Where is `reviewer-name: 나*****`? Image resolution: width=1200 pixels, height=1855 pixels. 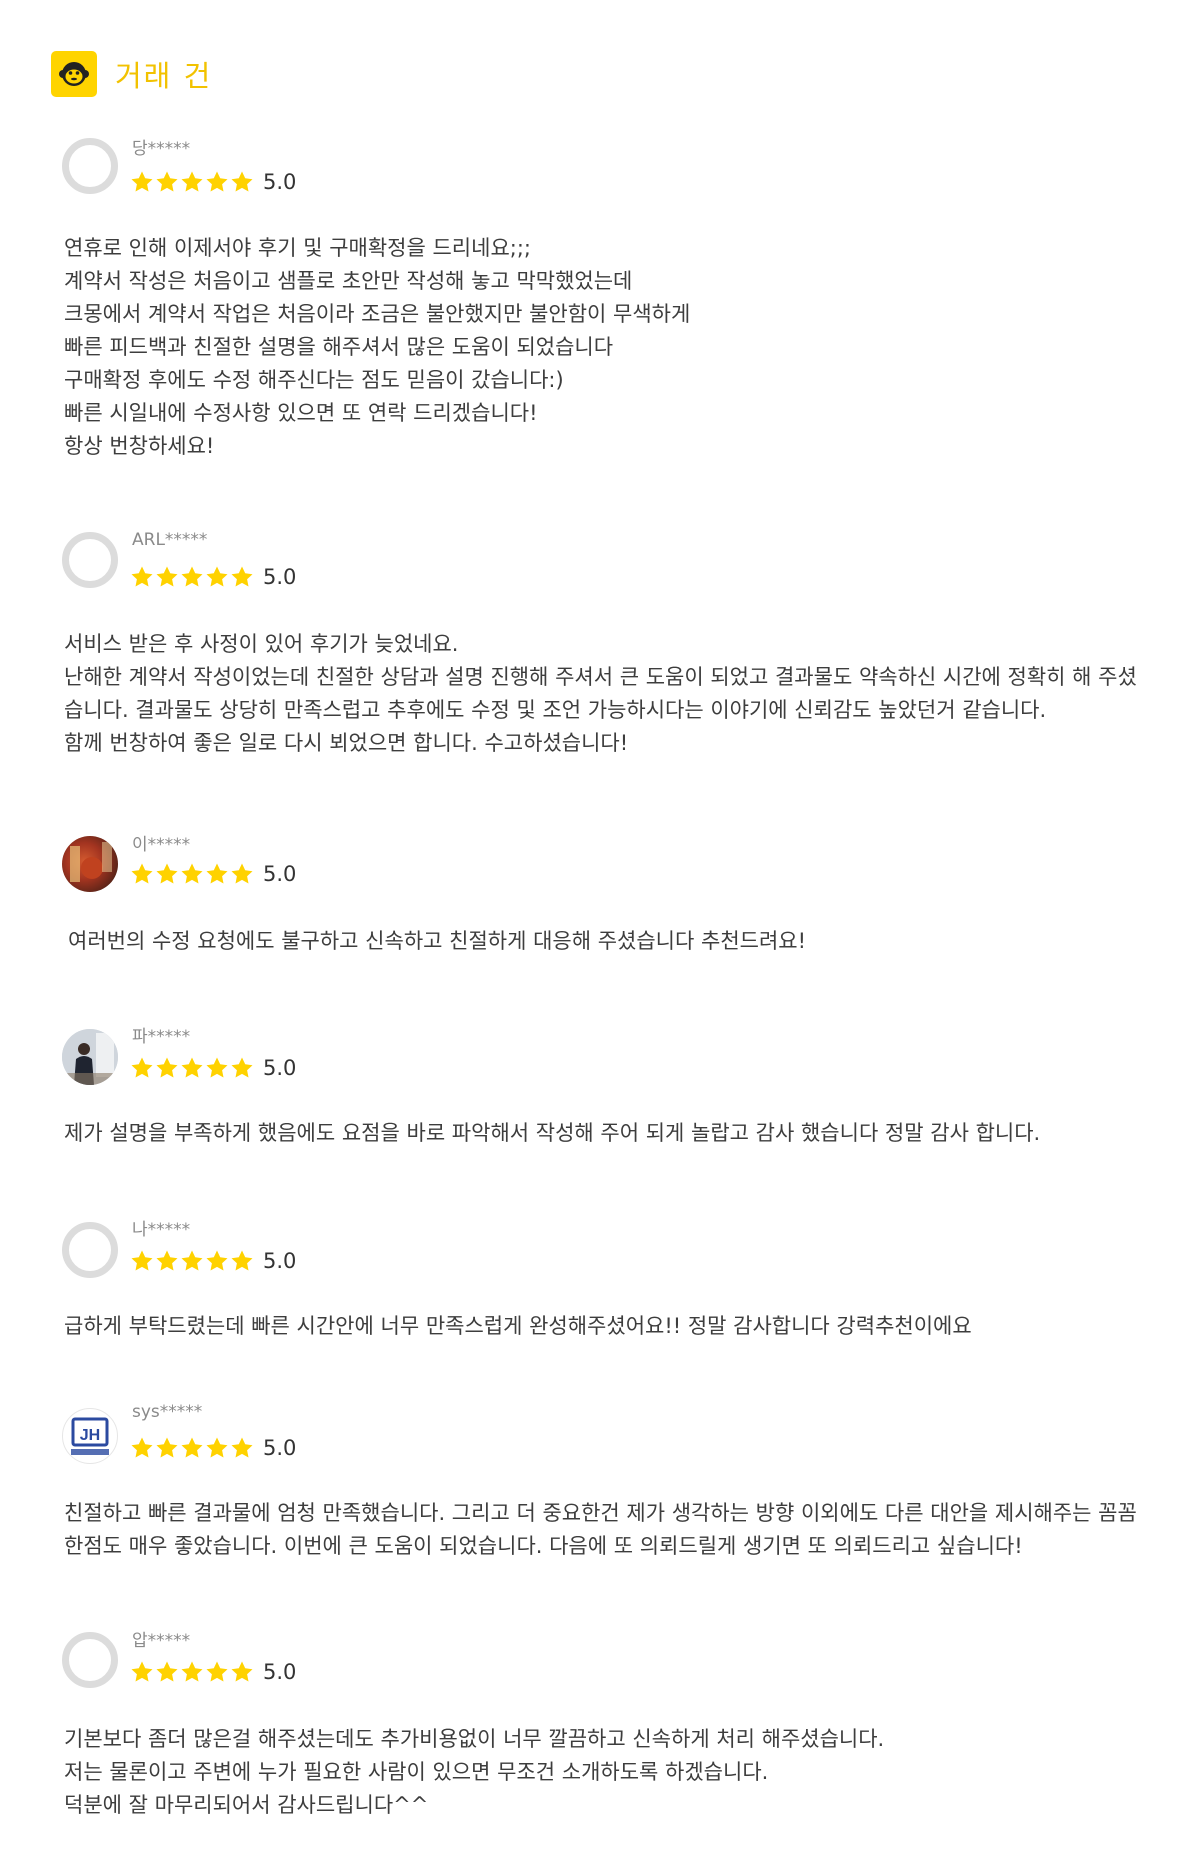
reviewer-name: 나***** is located at coordinates (161, 1230).